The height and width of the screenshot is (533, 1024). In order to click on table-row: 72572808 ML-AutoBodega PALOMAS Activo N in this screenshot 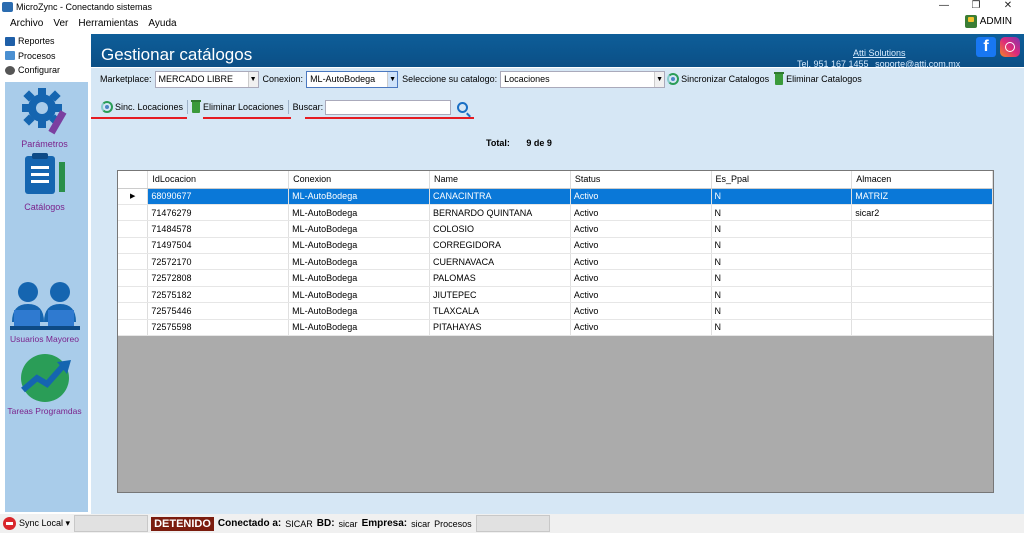, I will do `click(555, 278)`.